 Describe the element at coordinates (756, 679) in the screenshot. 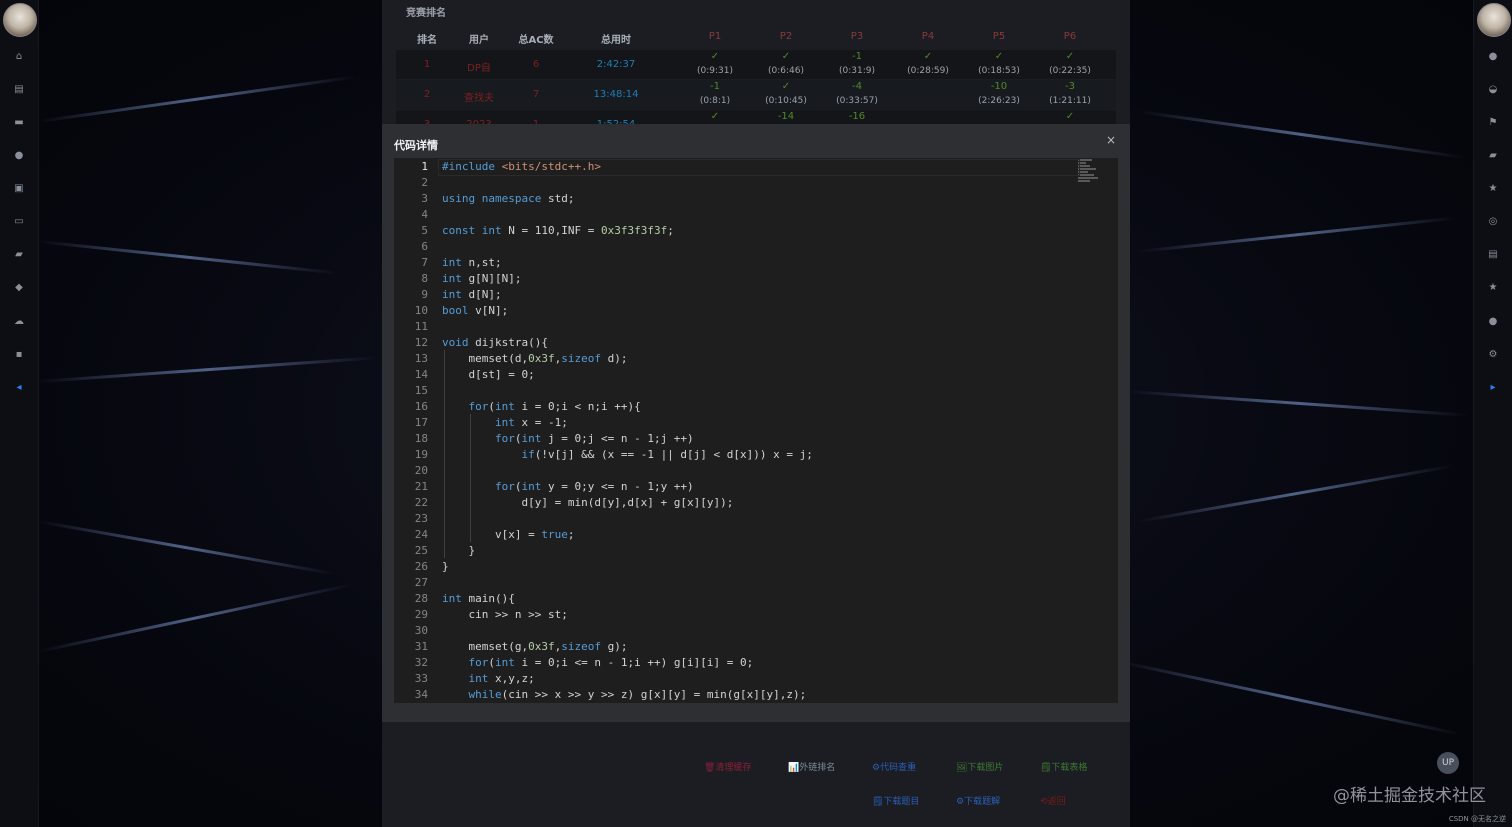

I see `code-line: 33 int x,y,z;` at that location.